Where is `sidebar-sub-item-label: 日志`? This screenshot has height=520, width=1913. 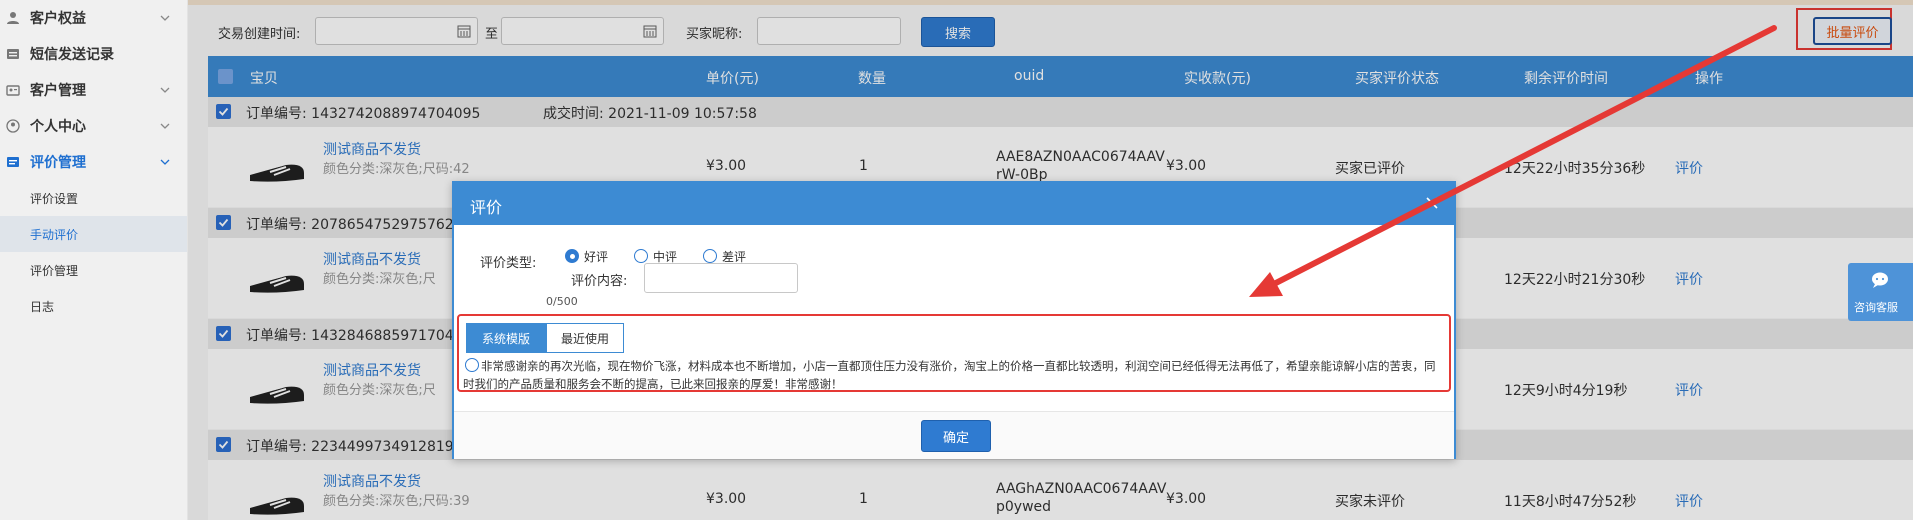
sidebar-sub-item-label: 日志 is located at coordinates (42, 306).